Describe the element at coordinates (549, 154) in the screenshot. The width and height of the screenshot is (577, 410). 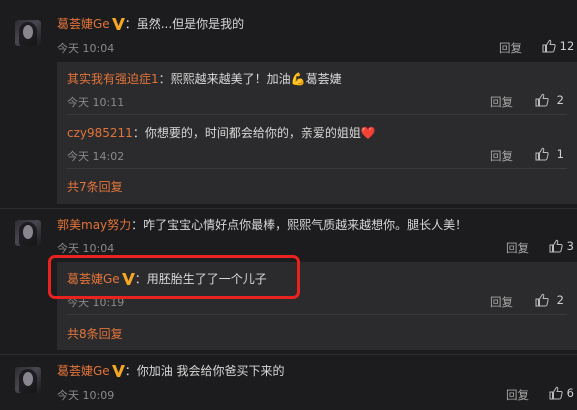
I see `like-button: 1` at that location.